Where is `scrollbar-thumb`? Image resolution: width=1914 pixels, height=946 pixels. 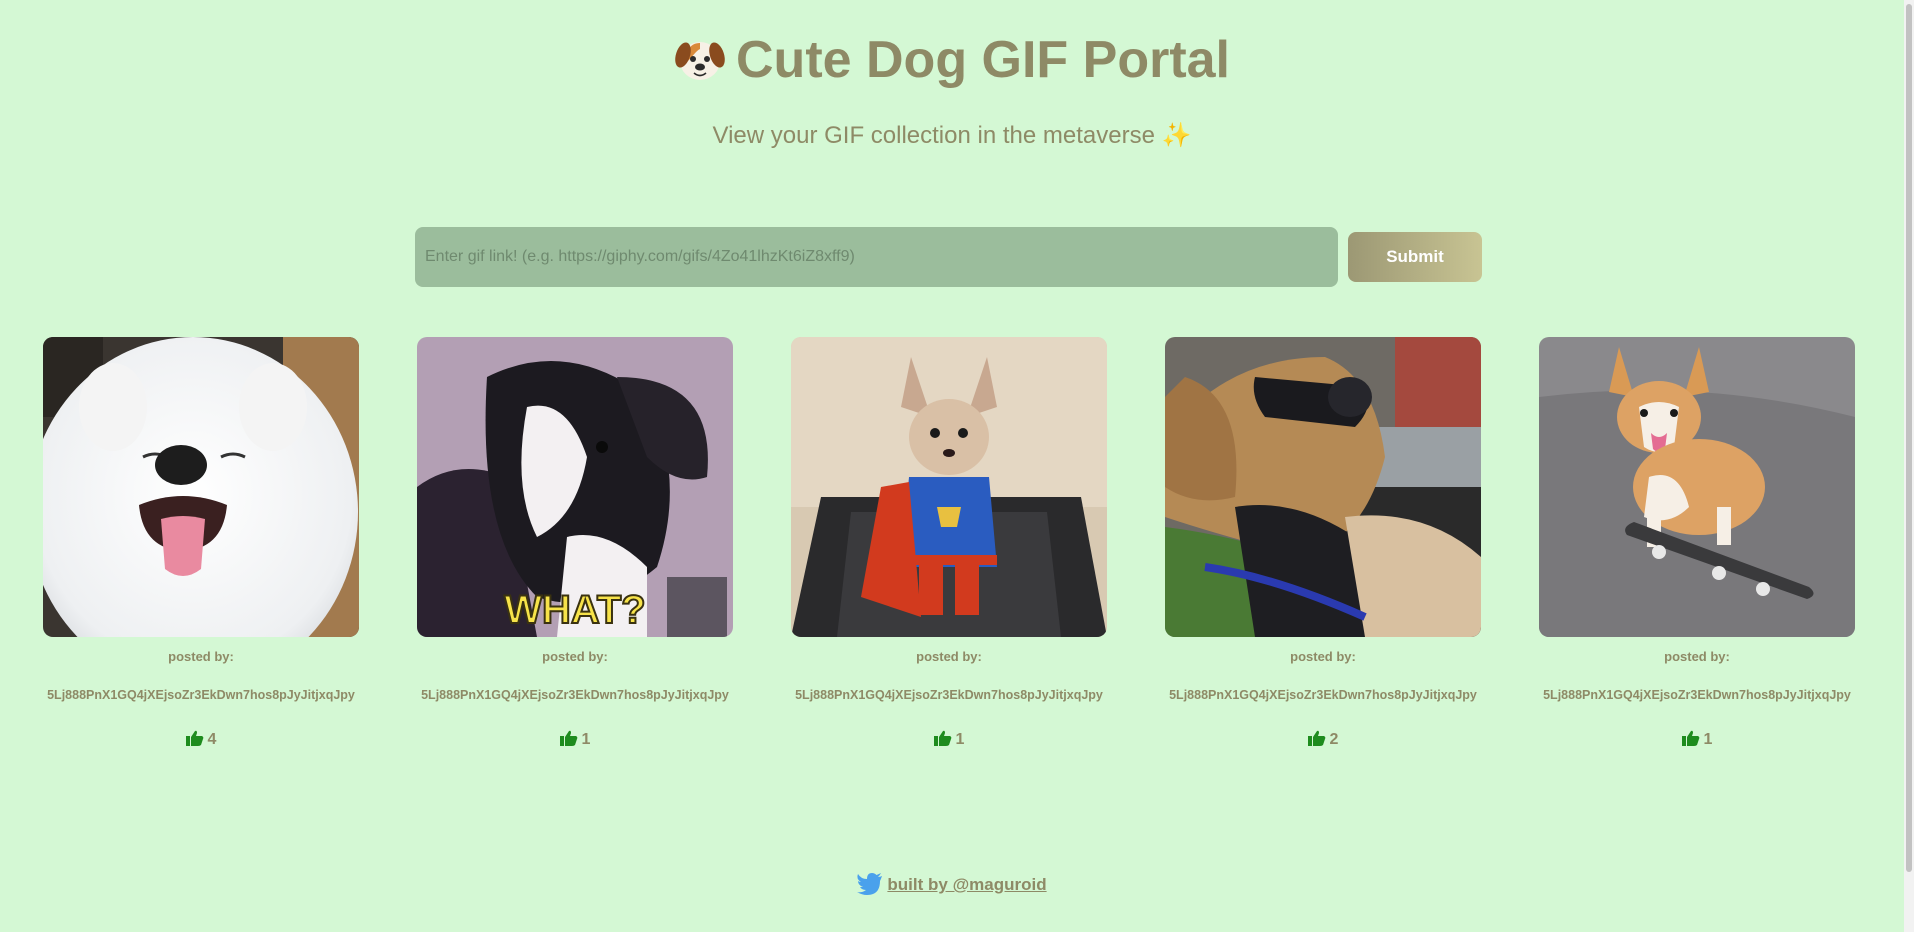 scrollbar-thumb is located at coordinates (1909, 438).